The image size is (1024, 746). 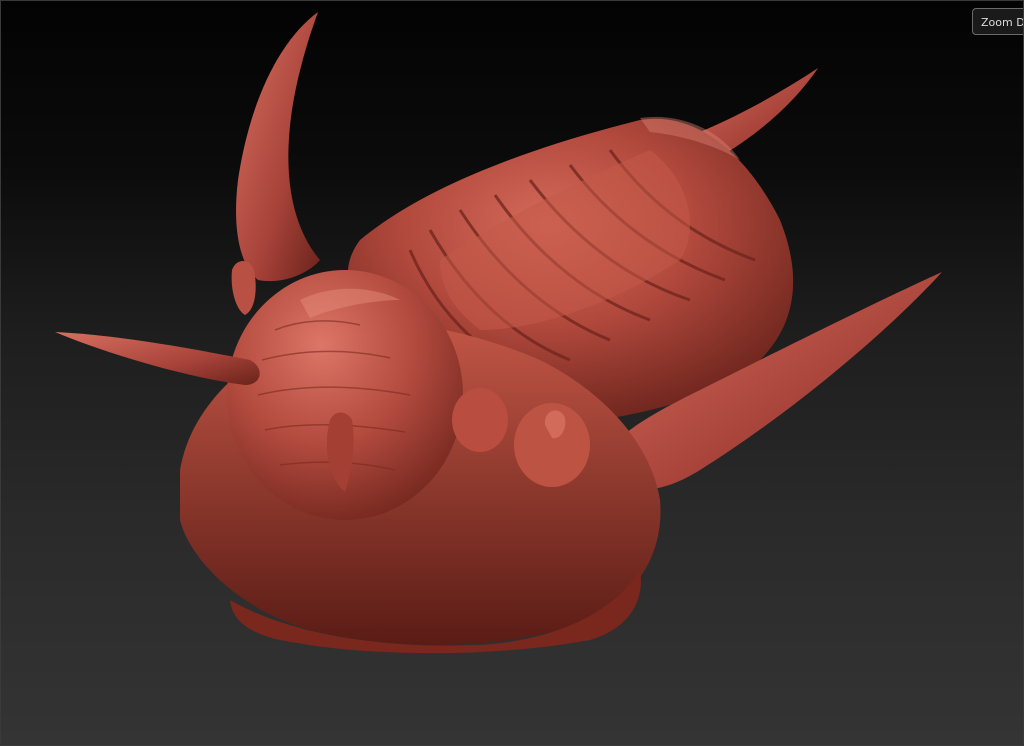 I want to click on zoom-document-button: Zoom Do, so click(x=998, y=21).